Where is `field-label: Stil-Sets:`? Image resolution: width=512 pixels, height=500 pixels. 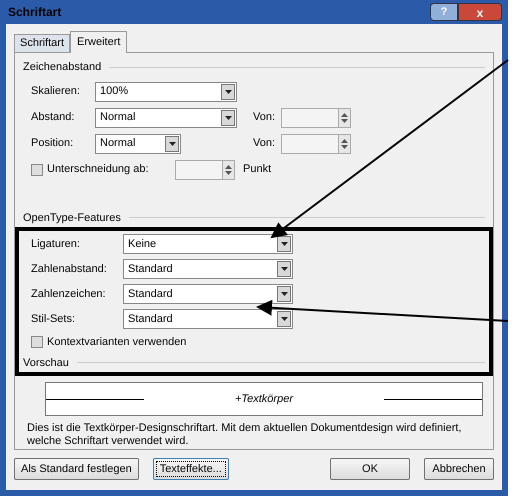 field-label: Stil-Sets: is located at coordinates (53, 319).